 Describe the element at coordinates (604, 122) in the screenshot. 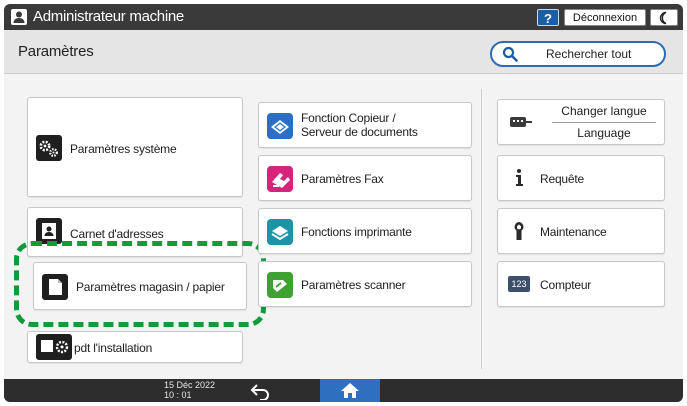

I see `label-divider` at that location.